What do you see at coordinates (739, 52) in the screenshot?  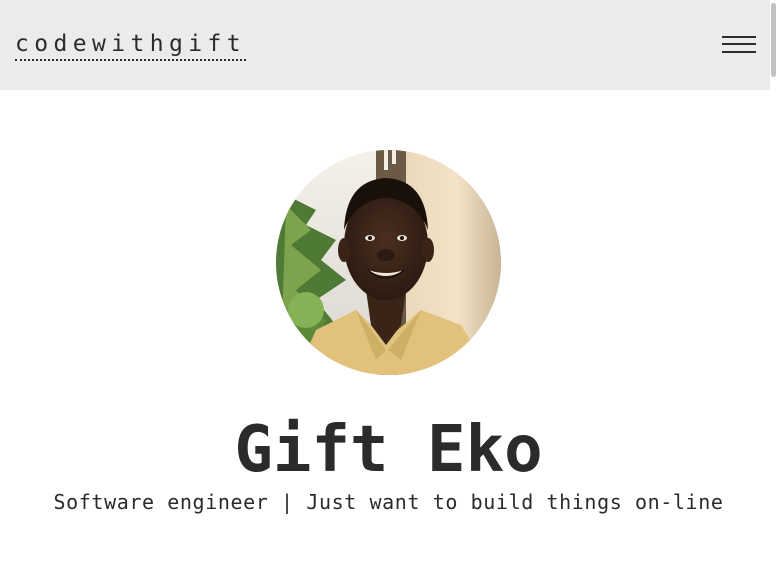 I see `menu-bar-bottom` at bounding box center [739, 52].